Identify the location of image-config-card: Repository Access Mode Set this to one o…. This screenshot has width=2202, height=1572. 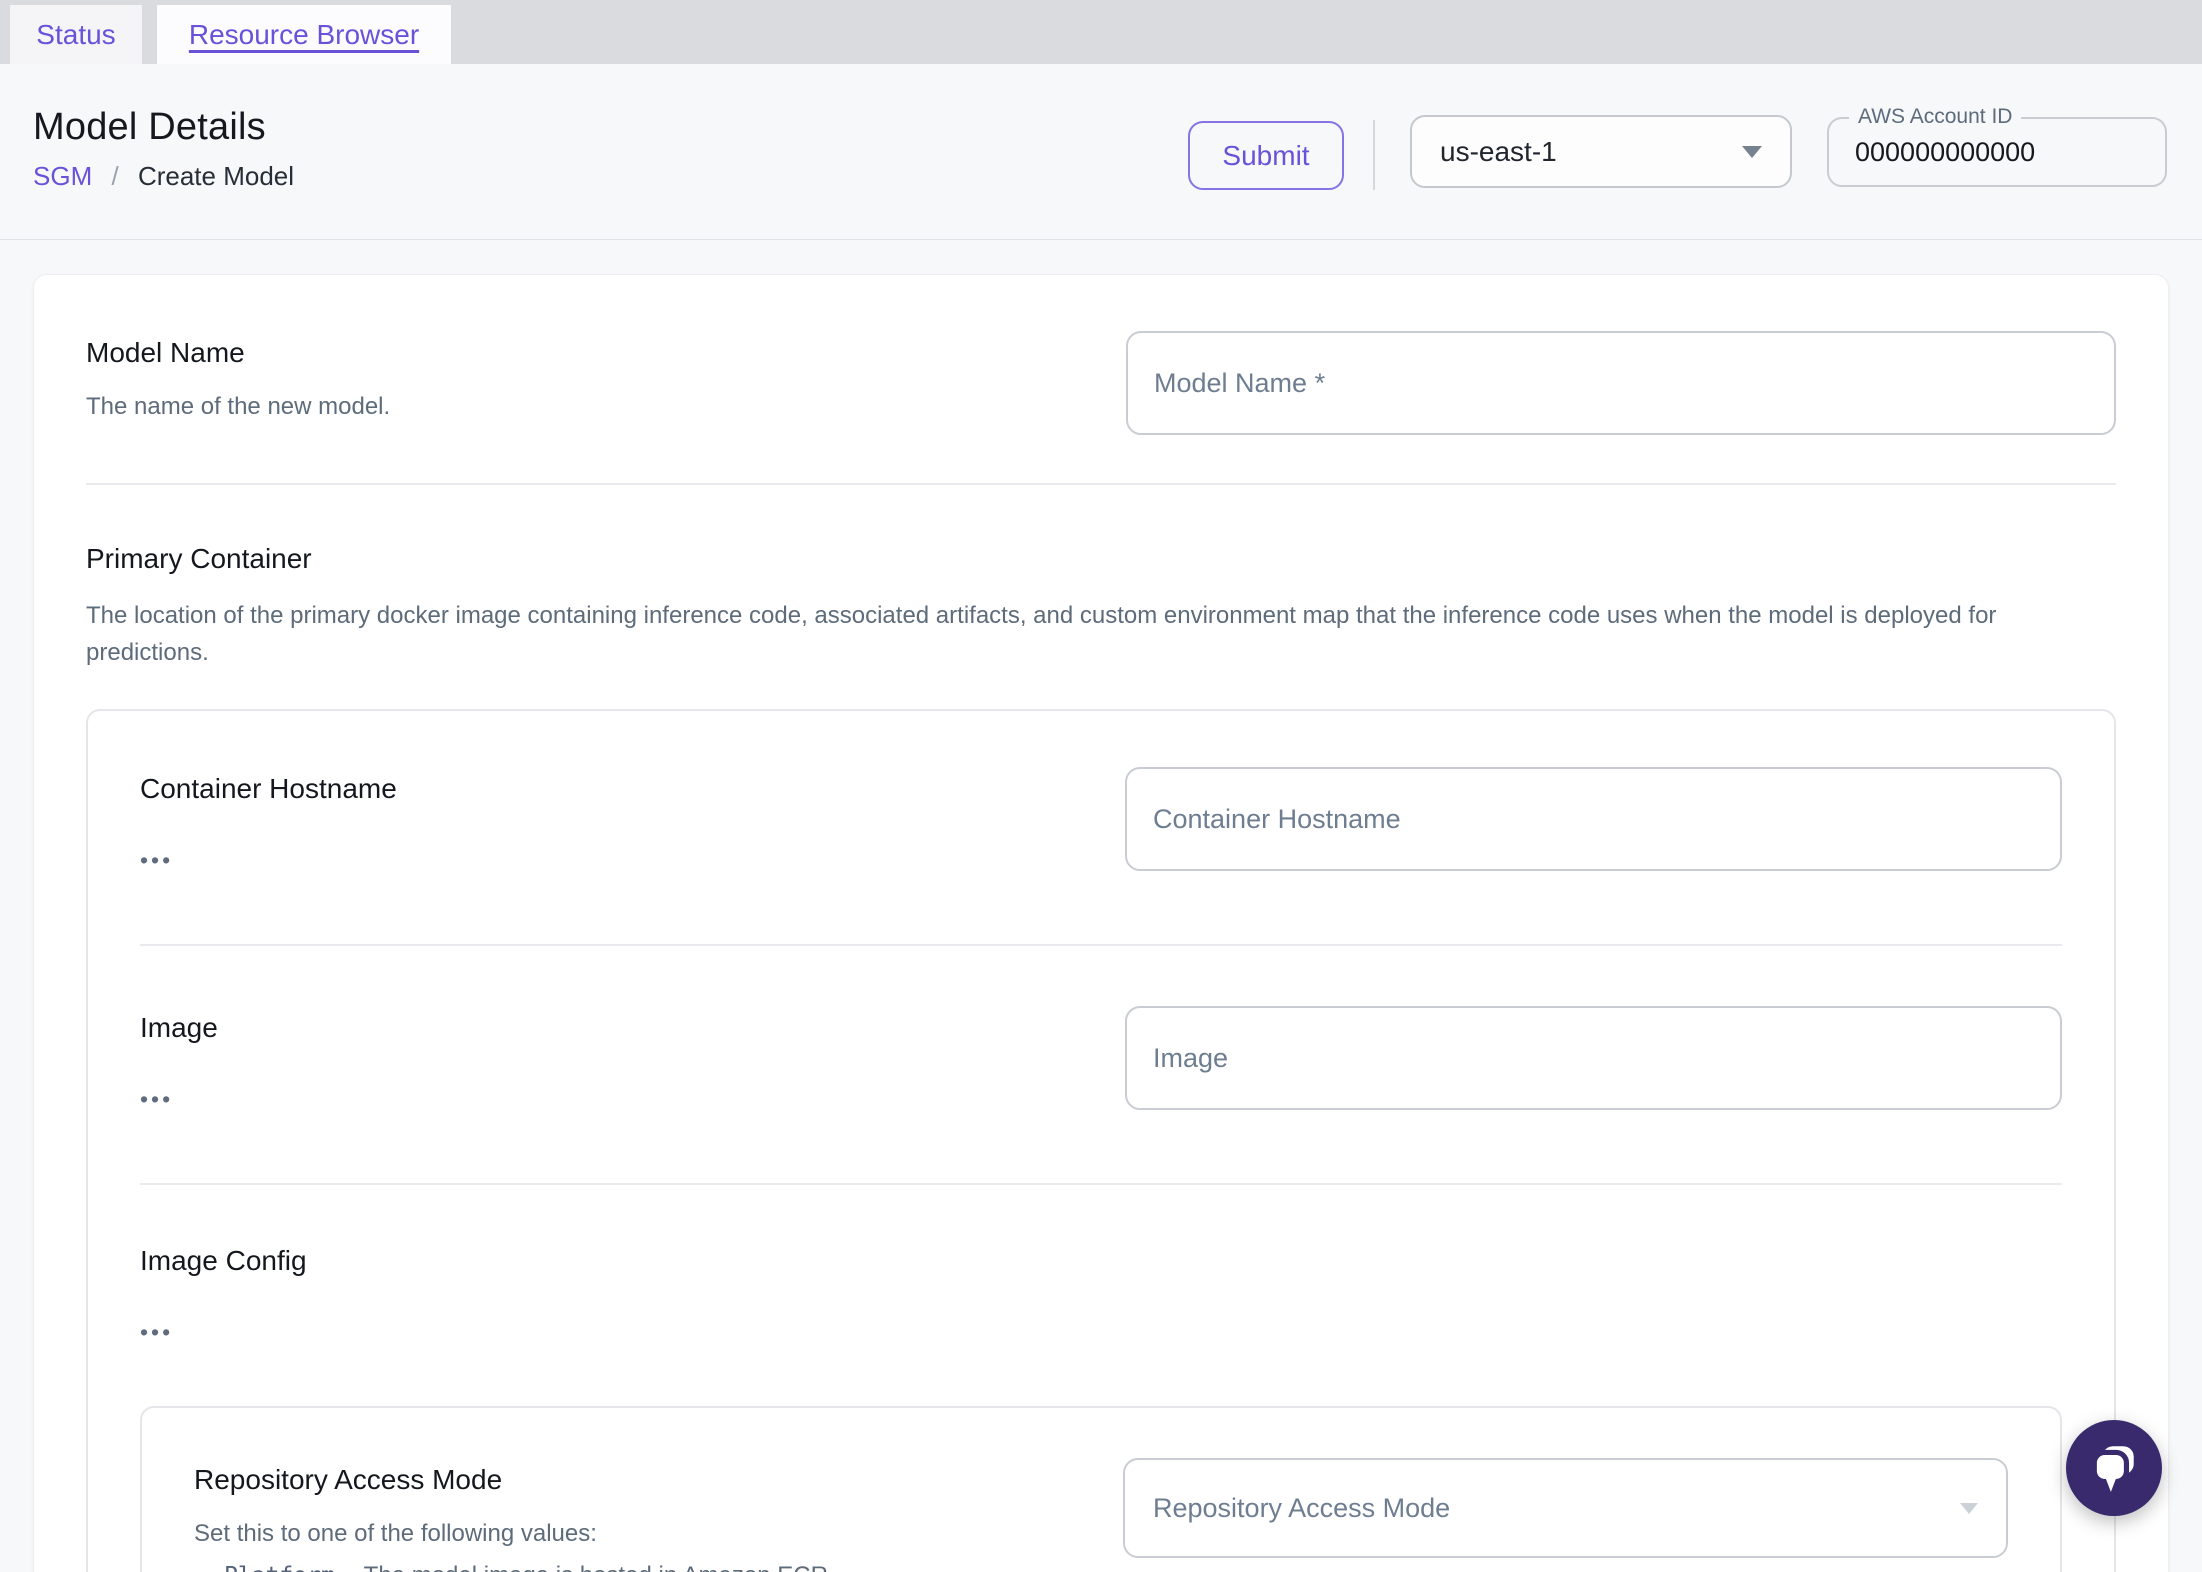
(1101, 1489).